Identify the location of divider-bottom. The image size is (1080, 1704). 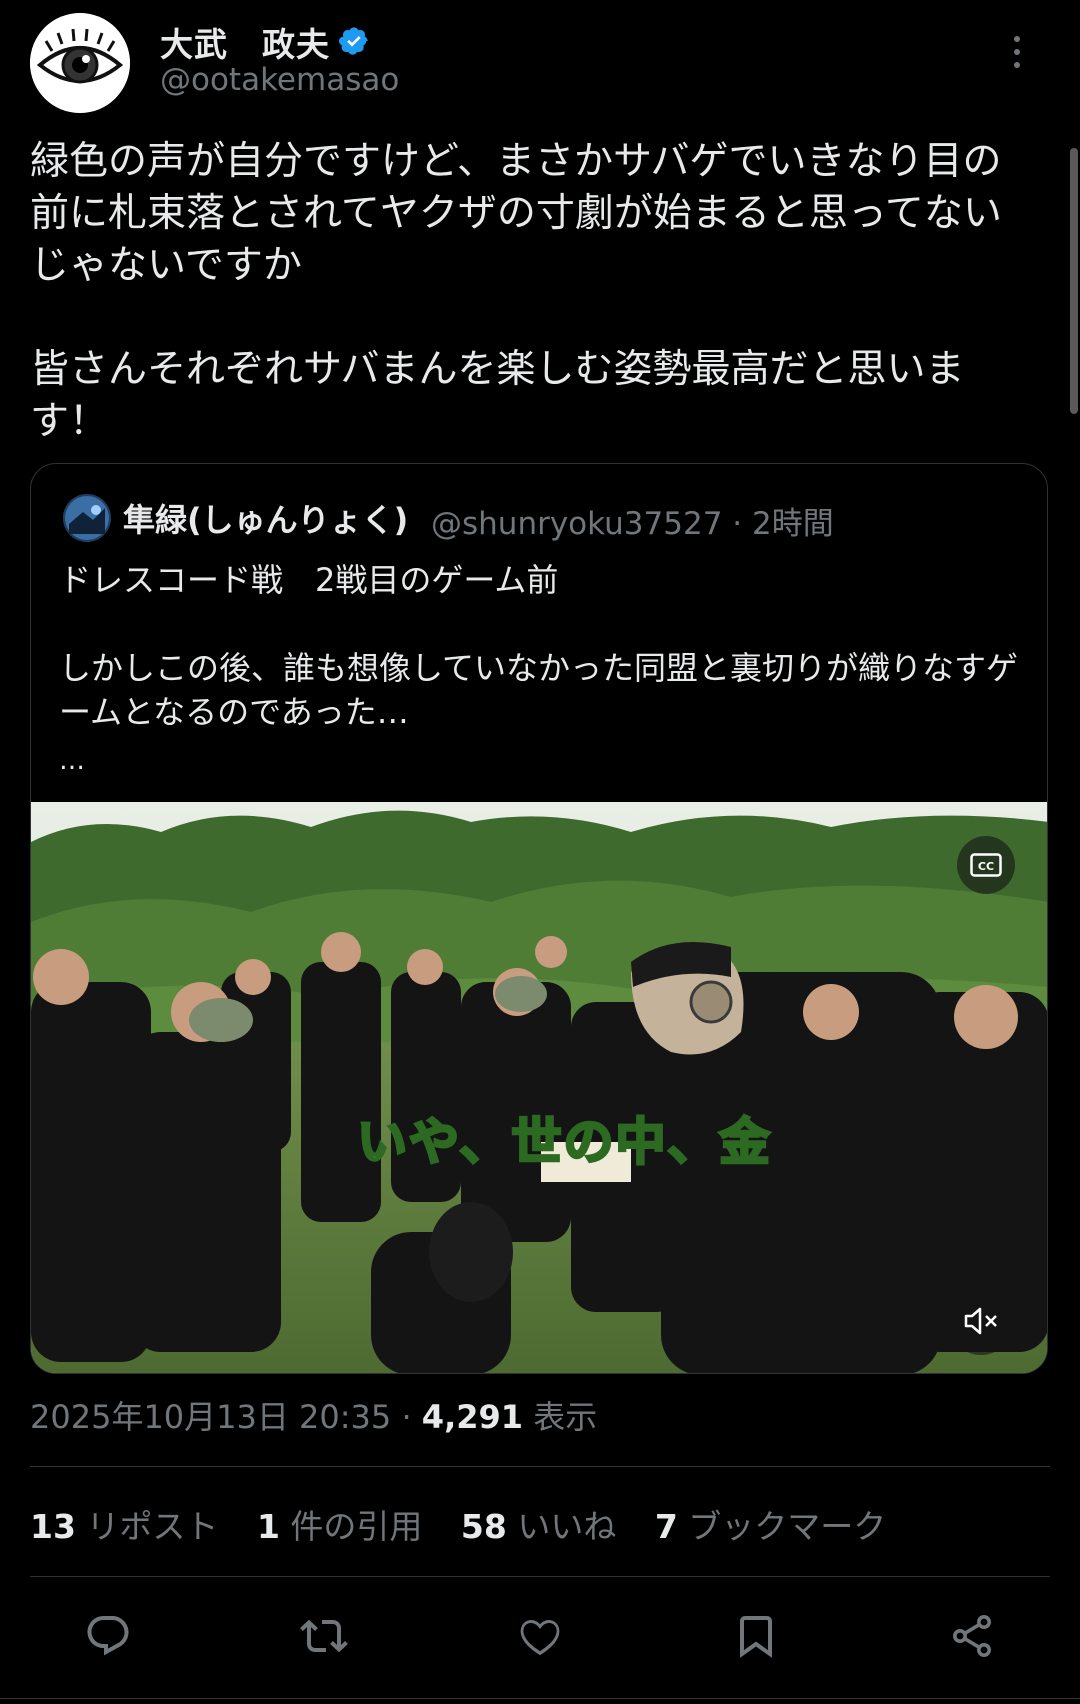
(540, 1576).